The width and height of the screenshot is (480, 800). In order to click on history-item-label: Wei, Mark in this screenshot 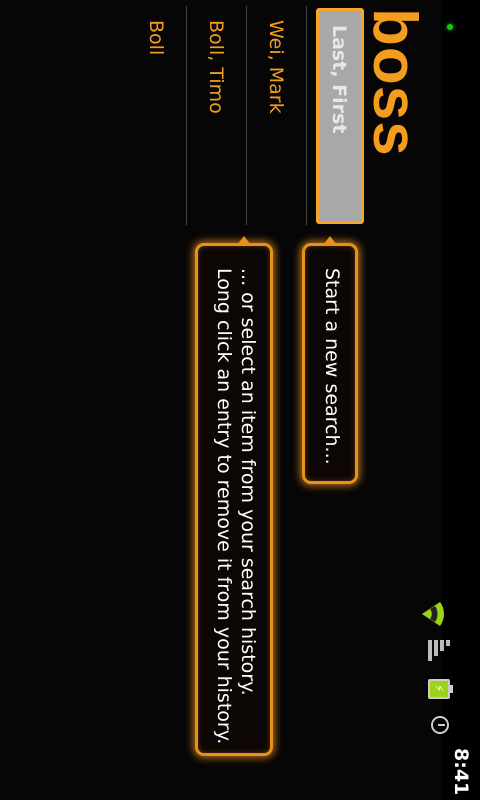, I will do `click(276, 67)`.